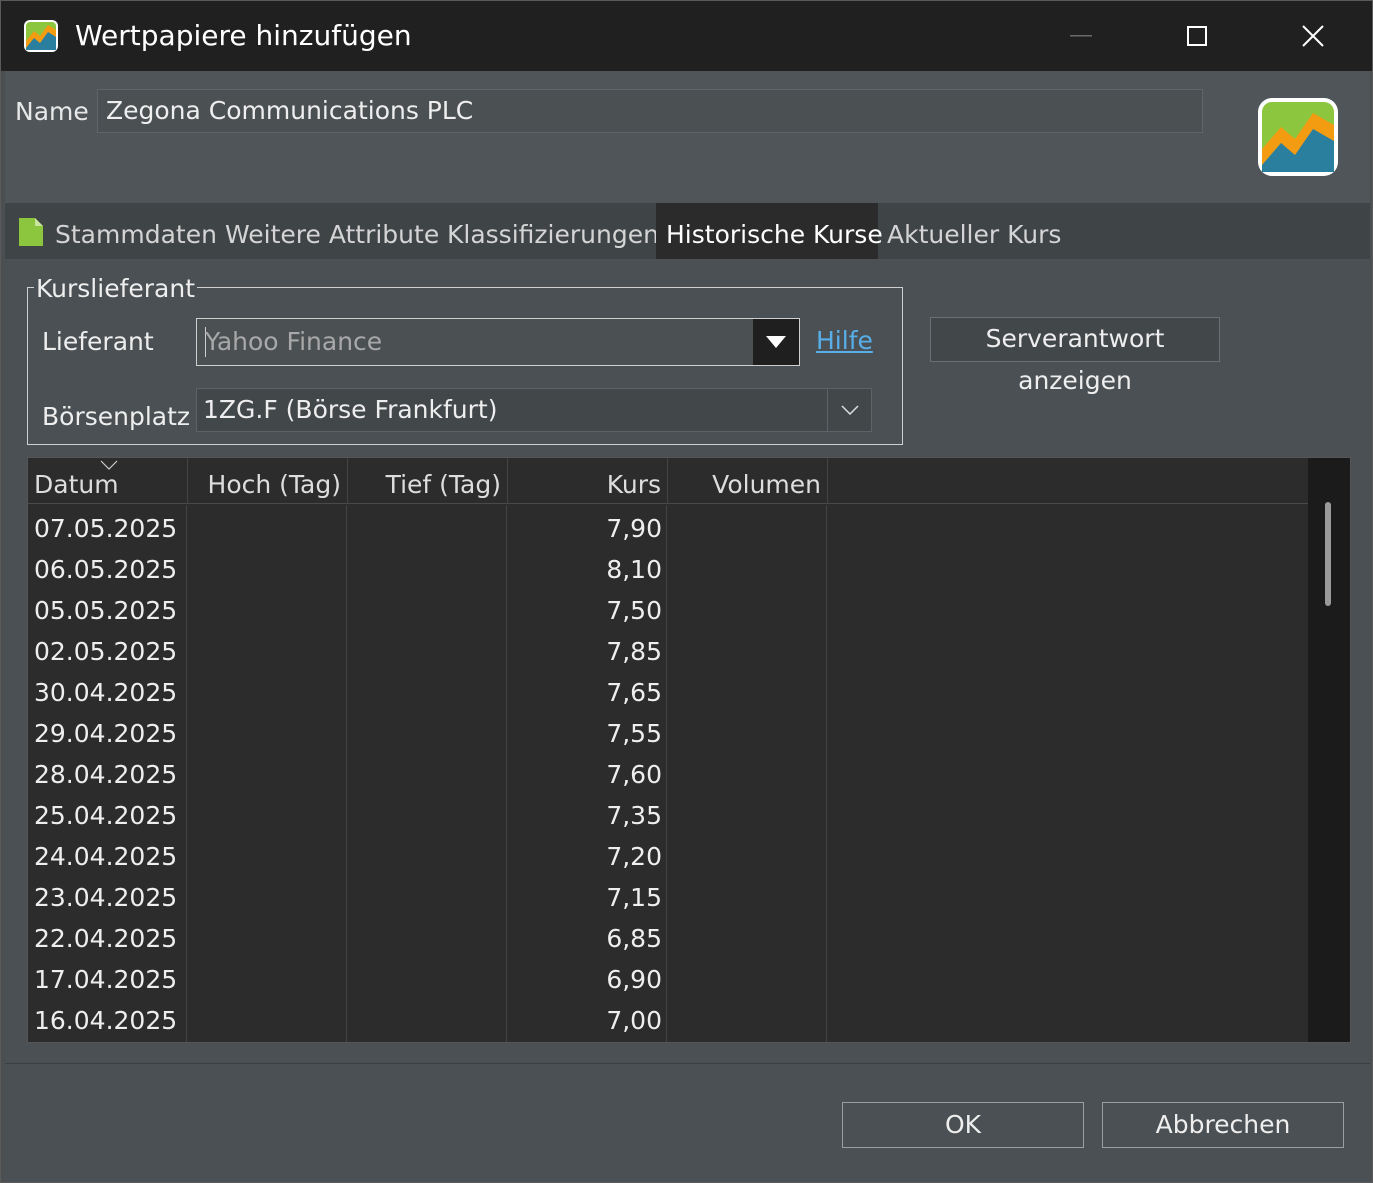 The image size is (1373, 1183). I want to click on cell-kurs: 7,35, so click(634, 815).